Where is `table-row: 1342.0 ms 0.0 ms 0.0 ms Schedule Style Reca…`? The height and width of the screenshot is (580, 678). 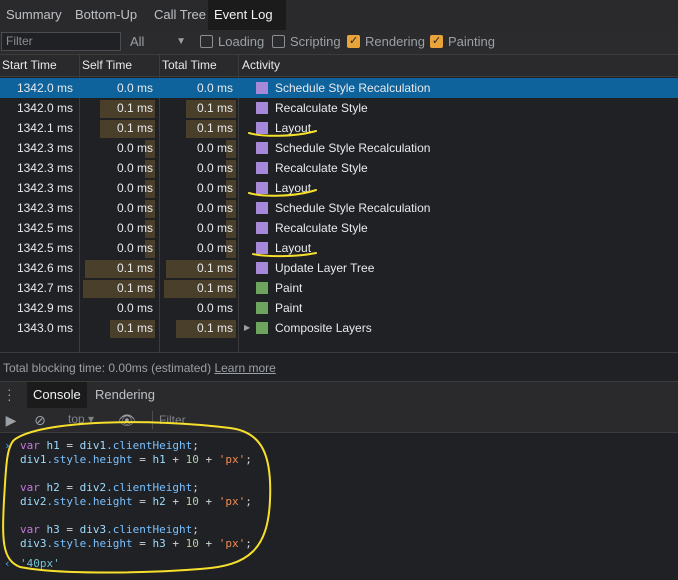
table-row: 1342.0 ms 0.0 ms 0.0 ms Schedule Style Reca… is located at coordinates (339, 88).